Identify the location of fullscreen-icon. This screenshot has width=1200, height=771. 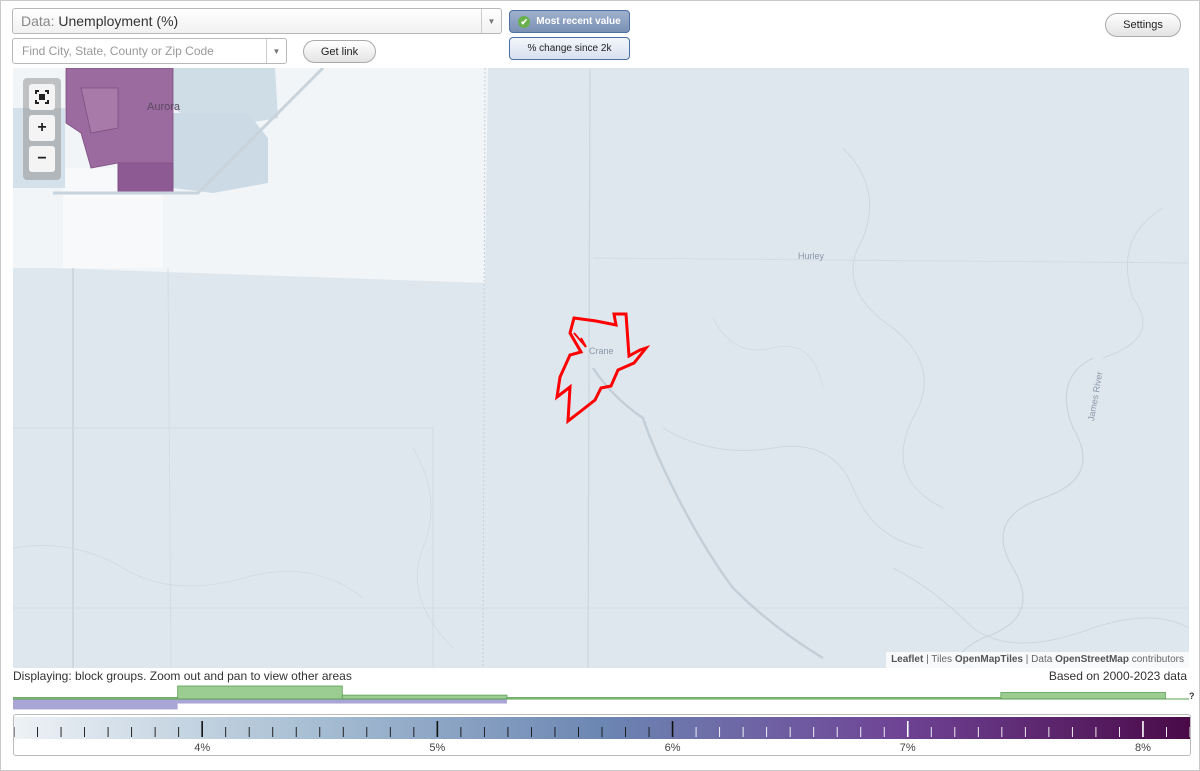
(42, 97).